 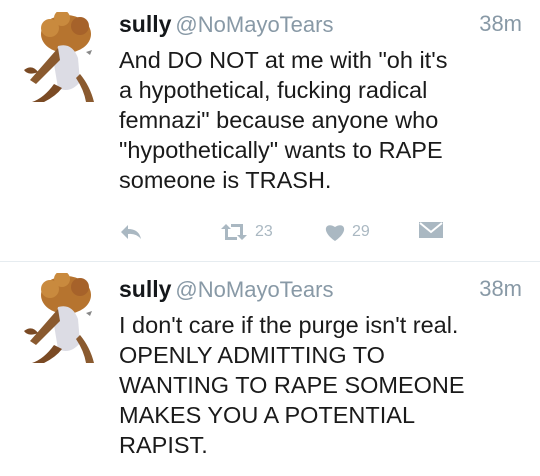 I want to click on envelope-icon, so click(x=431, y=231).